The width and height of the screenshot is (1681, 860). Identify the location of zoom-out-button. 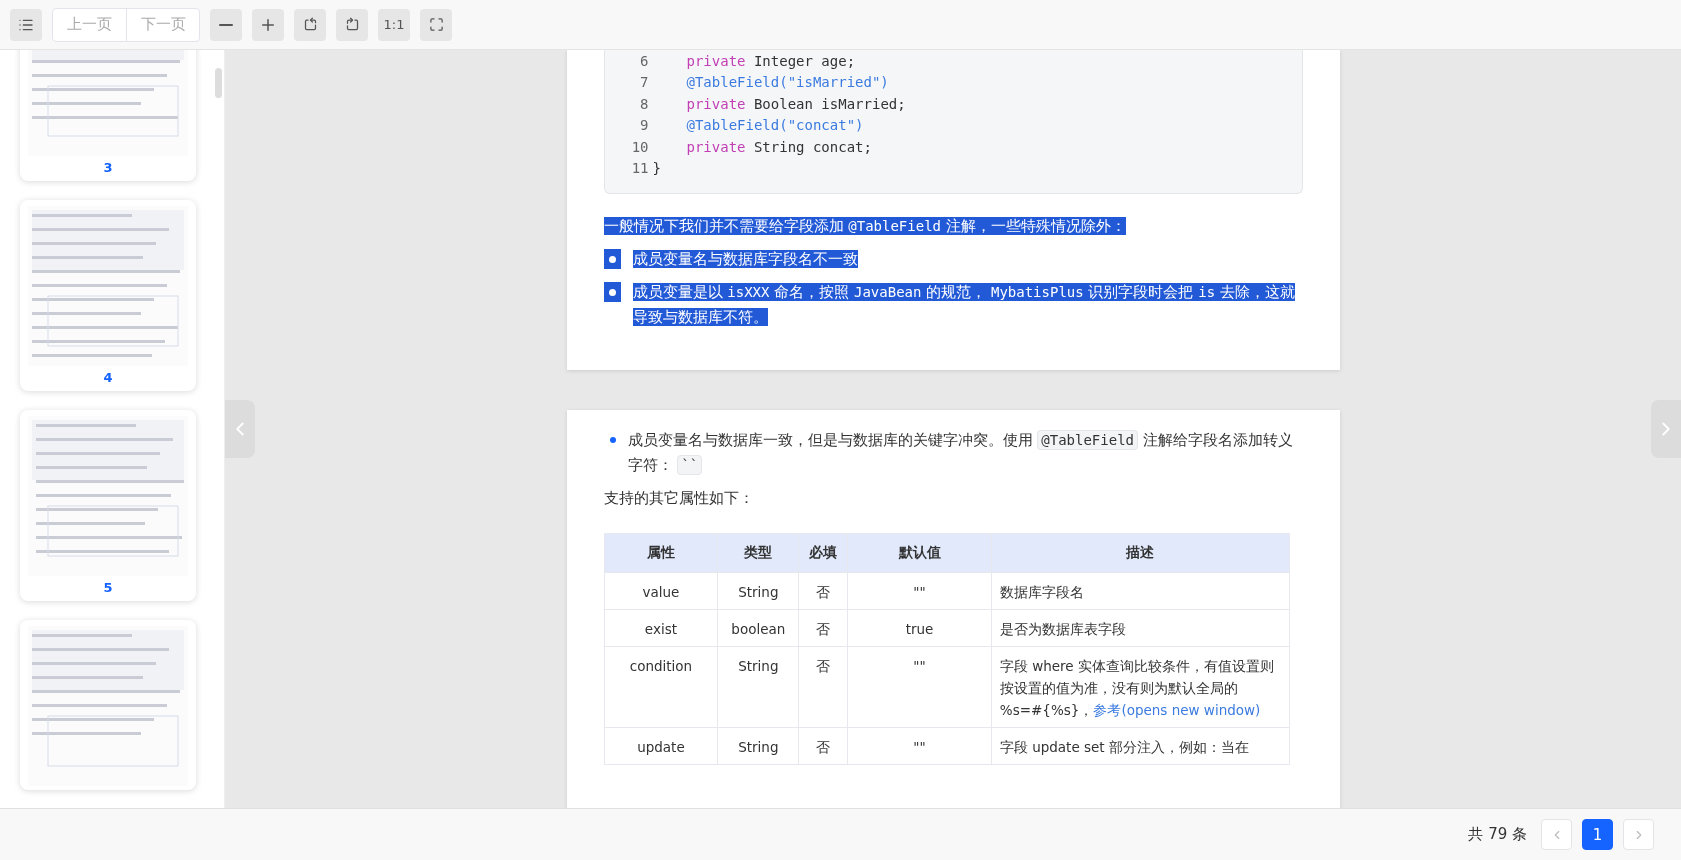
(226, 24).